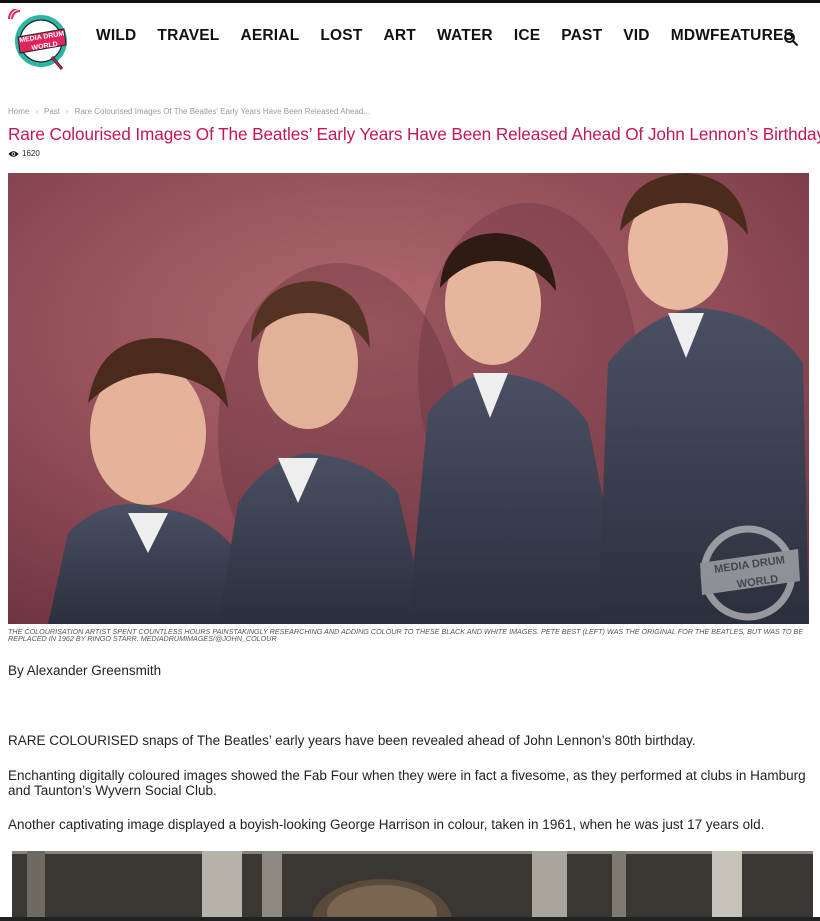  I want to click on nav-item-wild: WILD, so click(116, 36).